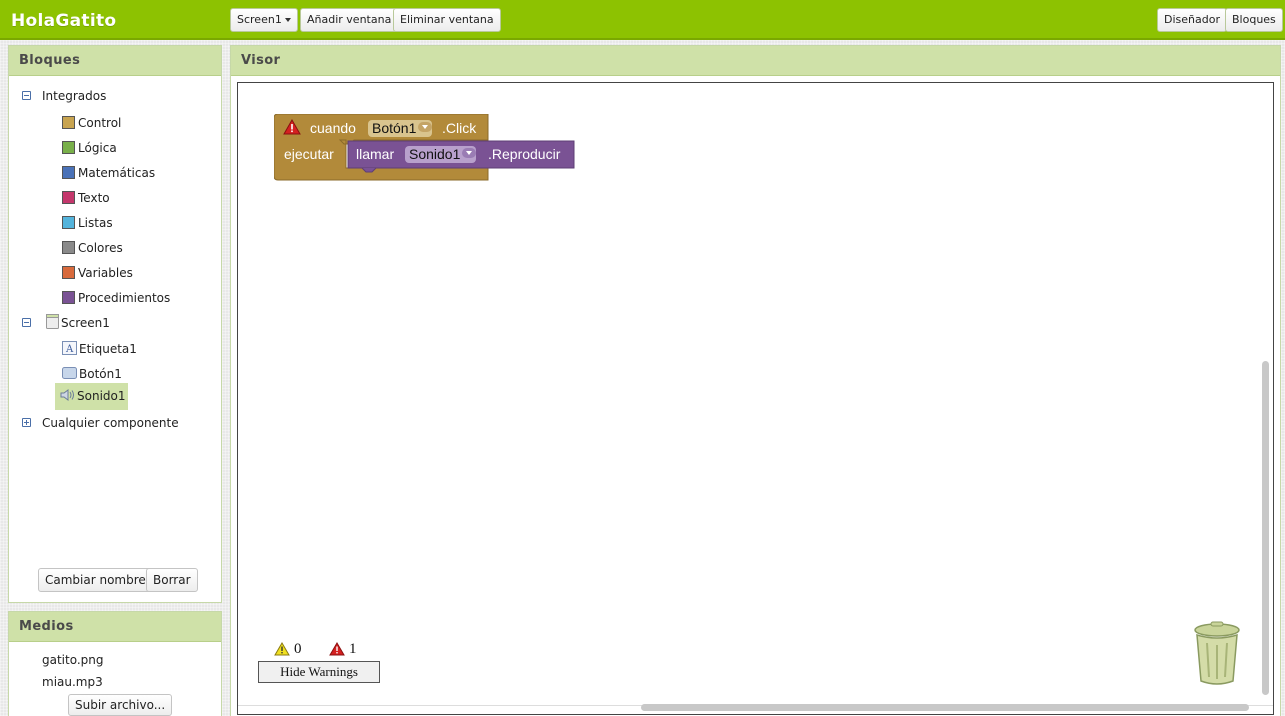 Image resolution: width=1285 pixels, height=716 pixels. What do you see at coordinates (375, 154) in the screenshot?
I see `call-keyword: llamar` at bounding box center [375, 154].